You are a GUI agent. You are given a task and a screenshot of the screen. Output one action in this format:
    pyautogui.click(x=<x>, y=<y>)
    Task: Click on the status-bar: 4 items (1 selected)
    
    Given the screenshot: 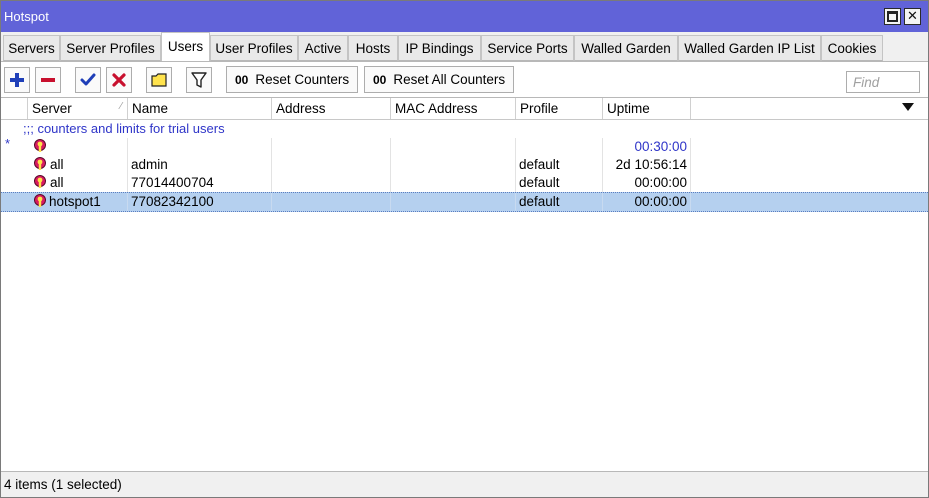 What is the action you would take?
    pyautogui.click(x=464, y=484)
    